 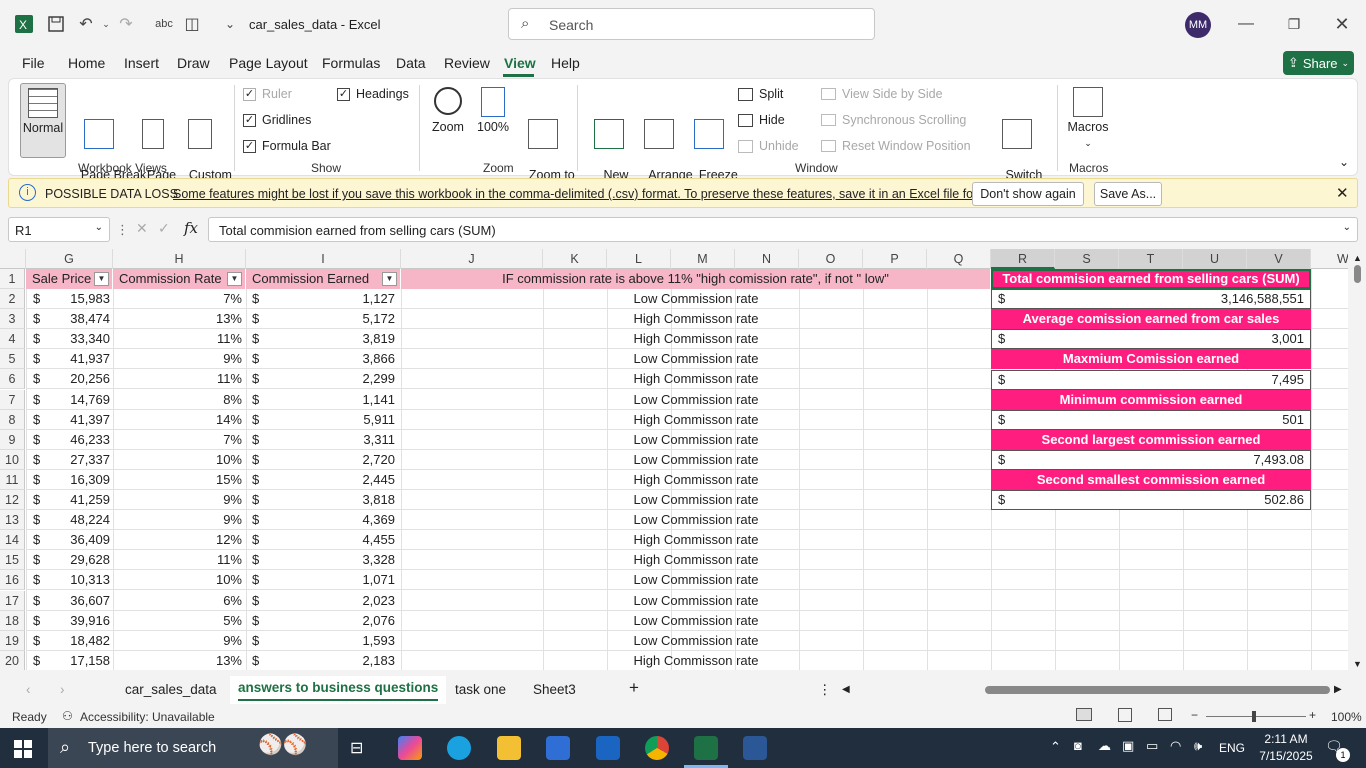 What do you see at coordinates (12, 660) in the screenshot?
I see `row-header: 20` at bounding box center [12, 660].